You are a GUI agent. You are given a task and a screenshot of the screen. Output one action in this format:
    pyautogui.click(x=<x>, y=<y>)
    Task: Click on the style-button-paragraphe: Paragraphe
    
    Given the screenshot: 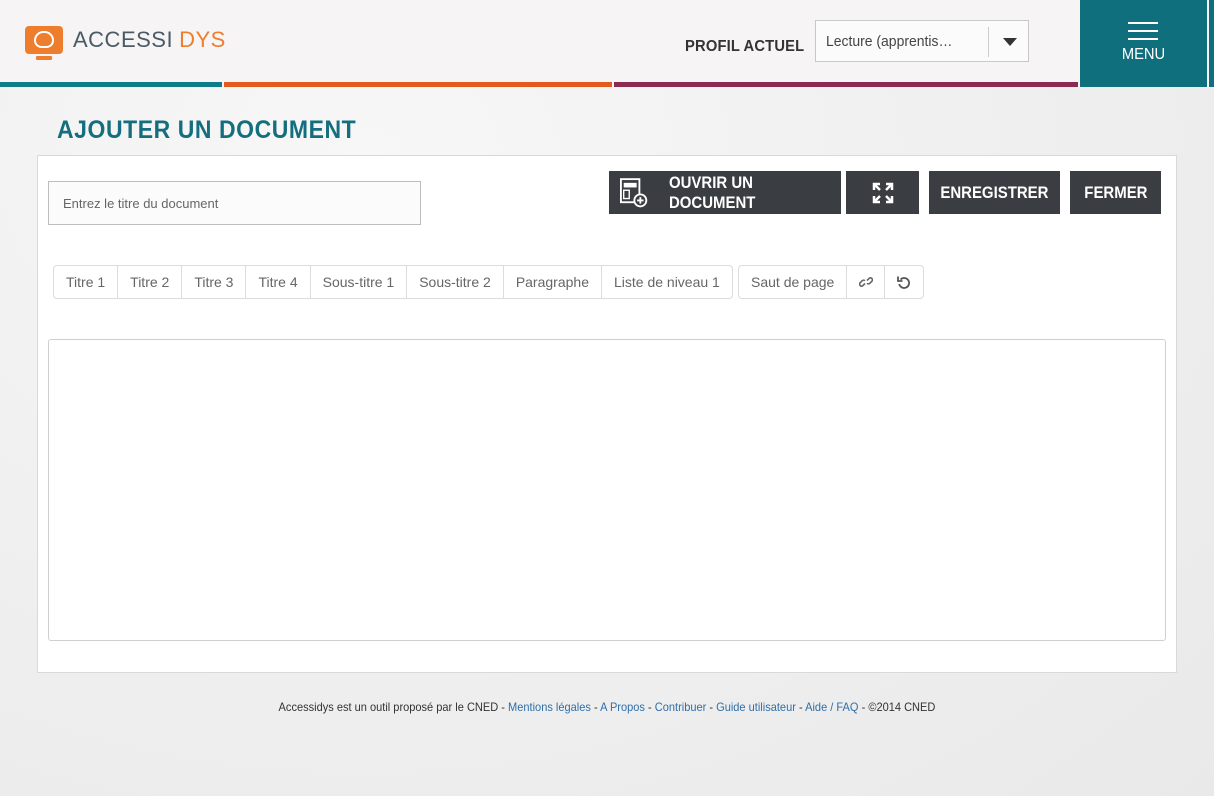 What is the action you would take?
    pyautogui.click(x=553, y=282)
    